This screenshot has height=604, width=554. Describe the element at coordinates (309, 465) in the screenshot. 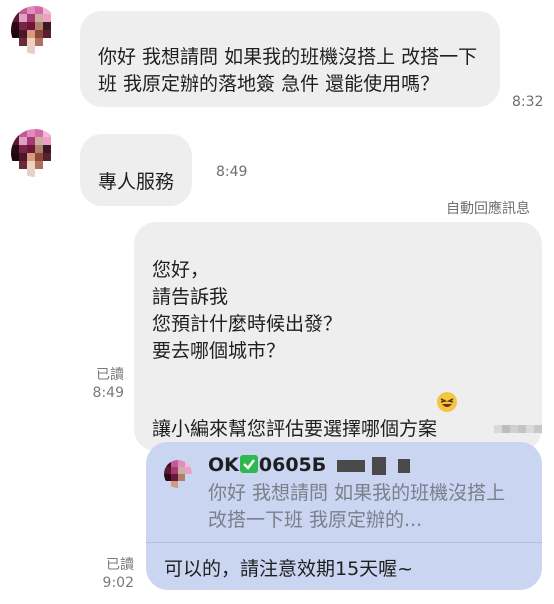

I see `quoted-sender-name: OK 0605Б` at that location.